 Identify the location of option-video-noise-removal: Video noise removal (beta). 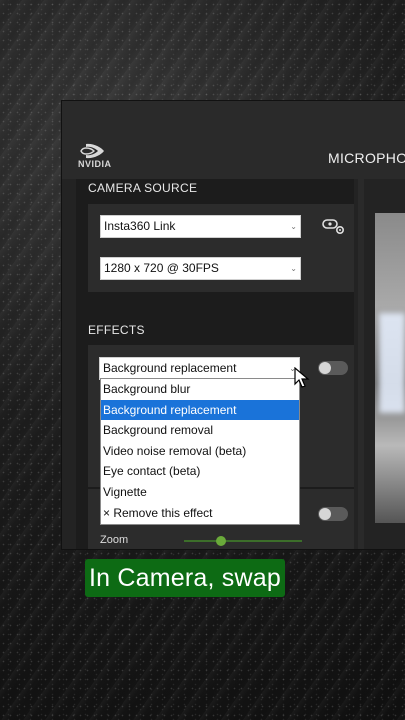
(200, 451).